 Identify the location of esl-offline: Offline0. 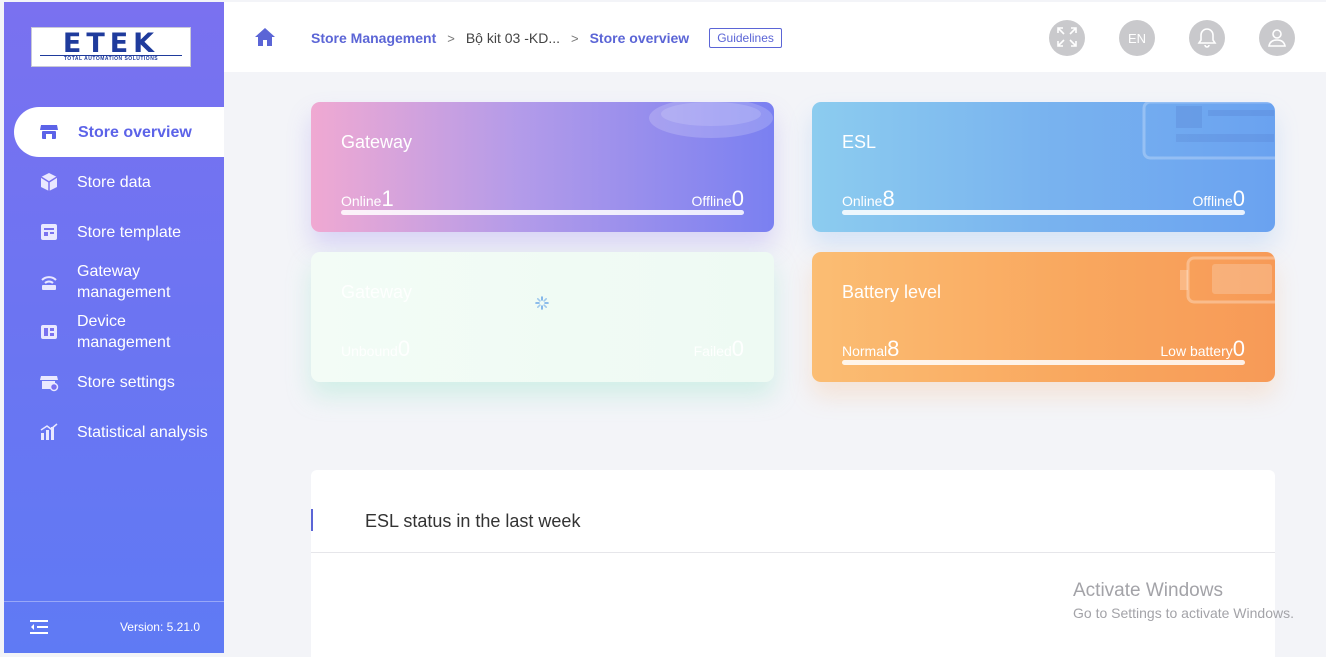
(1219, 199).